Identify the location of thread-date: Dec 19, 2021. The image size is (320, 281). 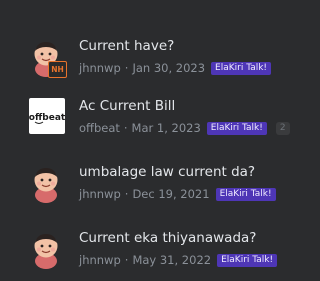
(170, 194).